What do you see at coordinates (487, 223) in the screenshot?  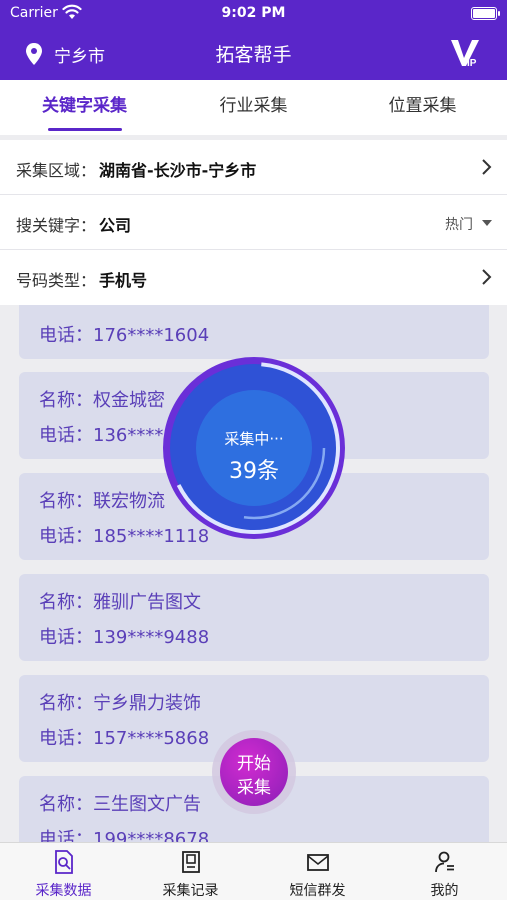 I see `caret-down-icon` at bounding box center [487, 223].